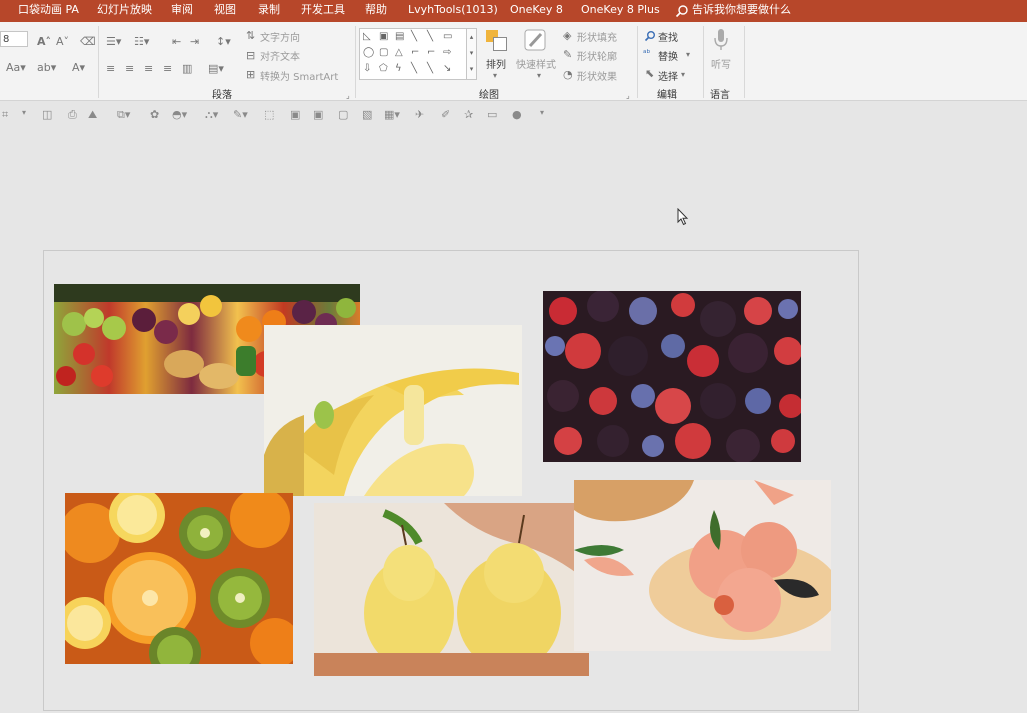  Describe the element at coordinates (299, 75) in the screenshot. I see `convert-smartart-button: 转换为 SmartArt` at that location.